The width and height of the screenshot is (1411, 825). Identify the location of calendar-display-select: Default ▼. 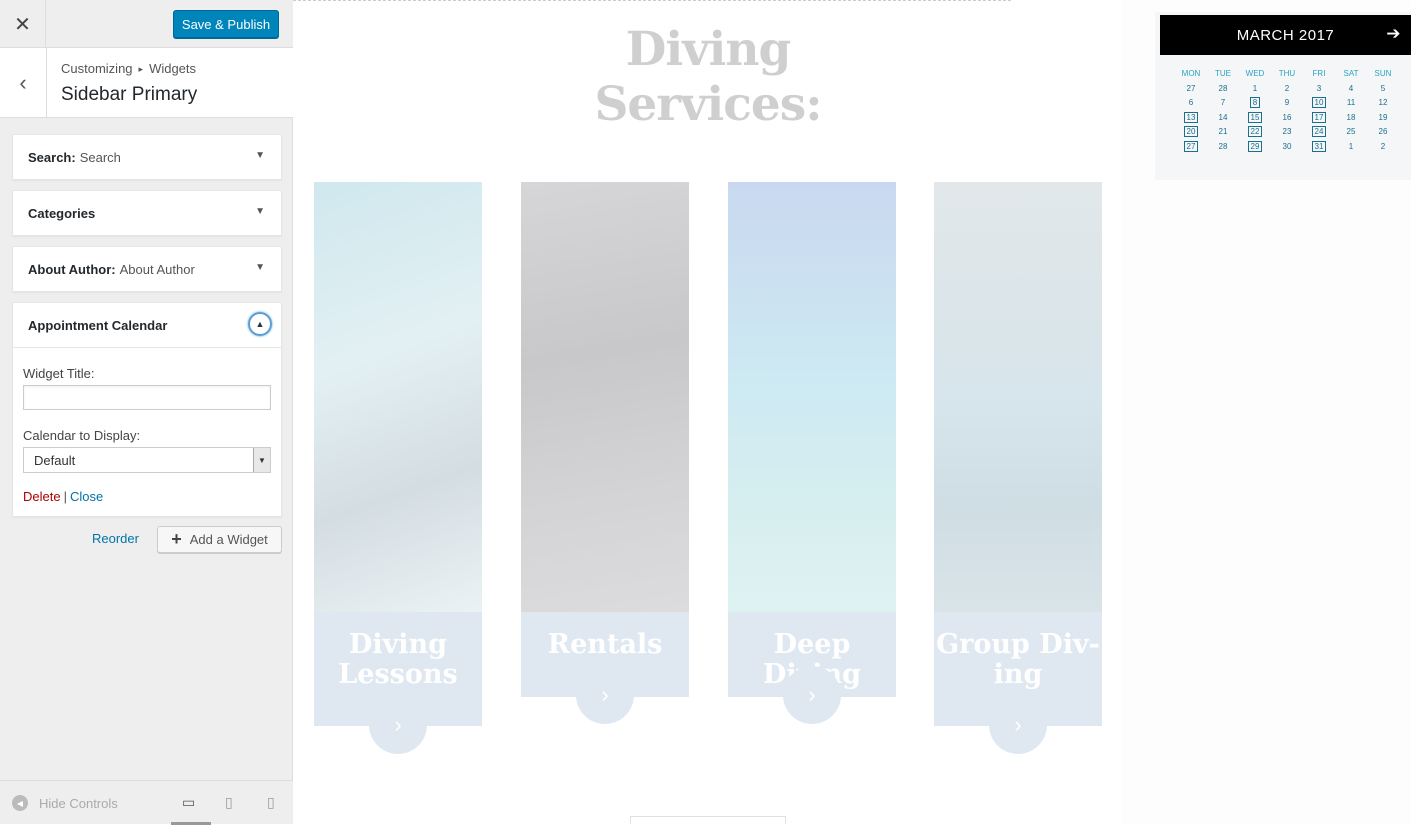
(147, 460).